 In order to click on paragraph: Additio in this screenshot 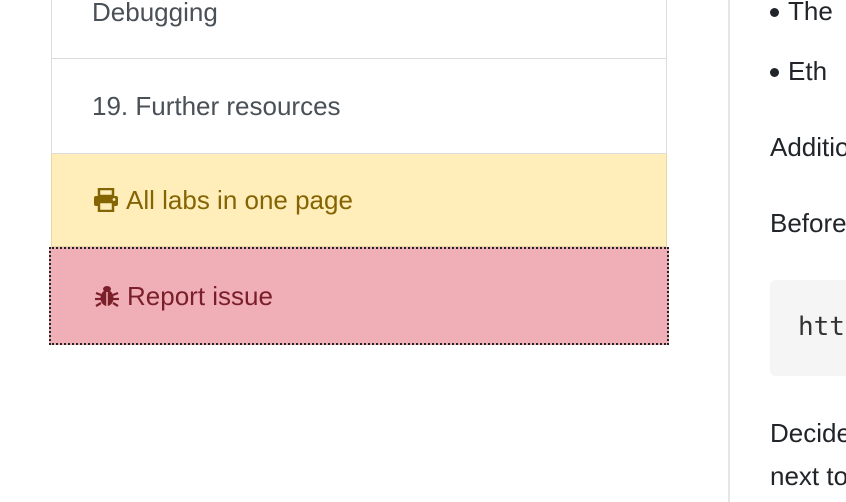, I will do `click(808, 147)`.